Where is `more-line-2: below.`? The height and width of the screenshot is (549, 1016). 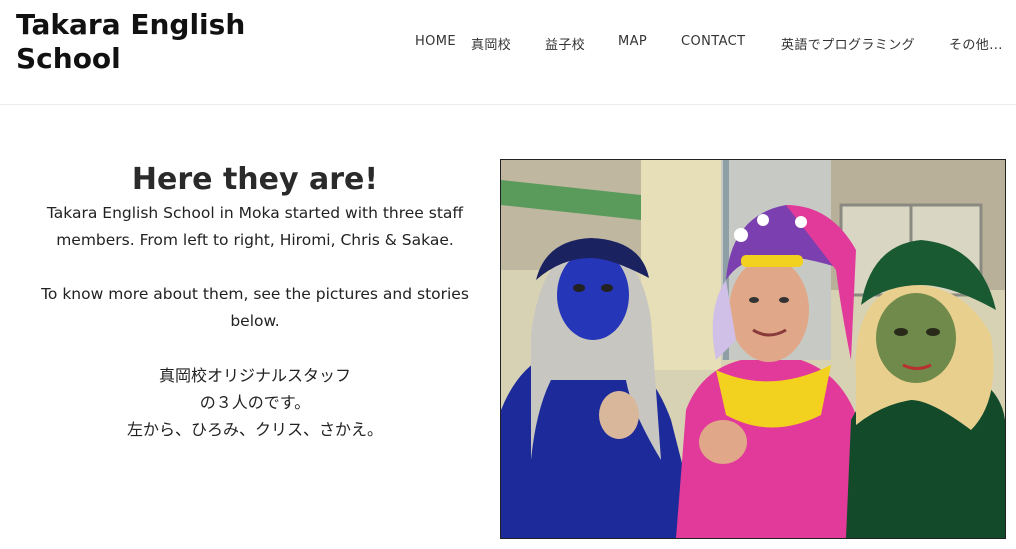
more-line-2: below. is located at coordinates (255, 321).